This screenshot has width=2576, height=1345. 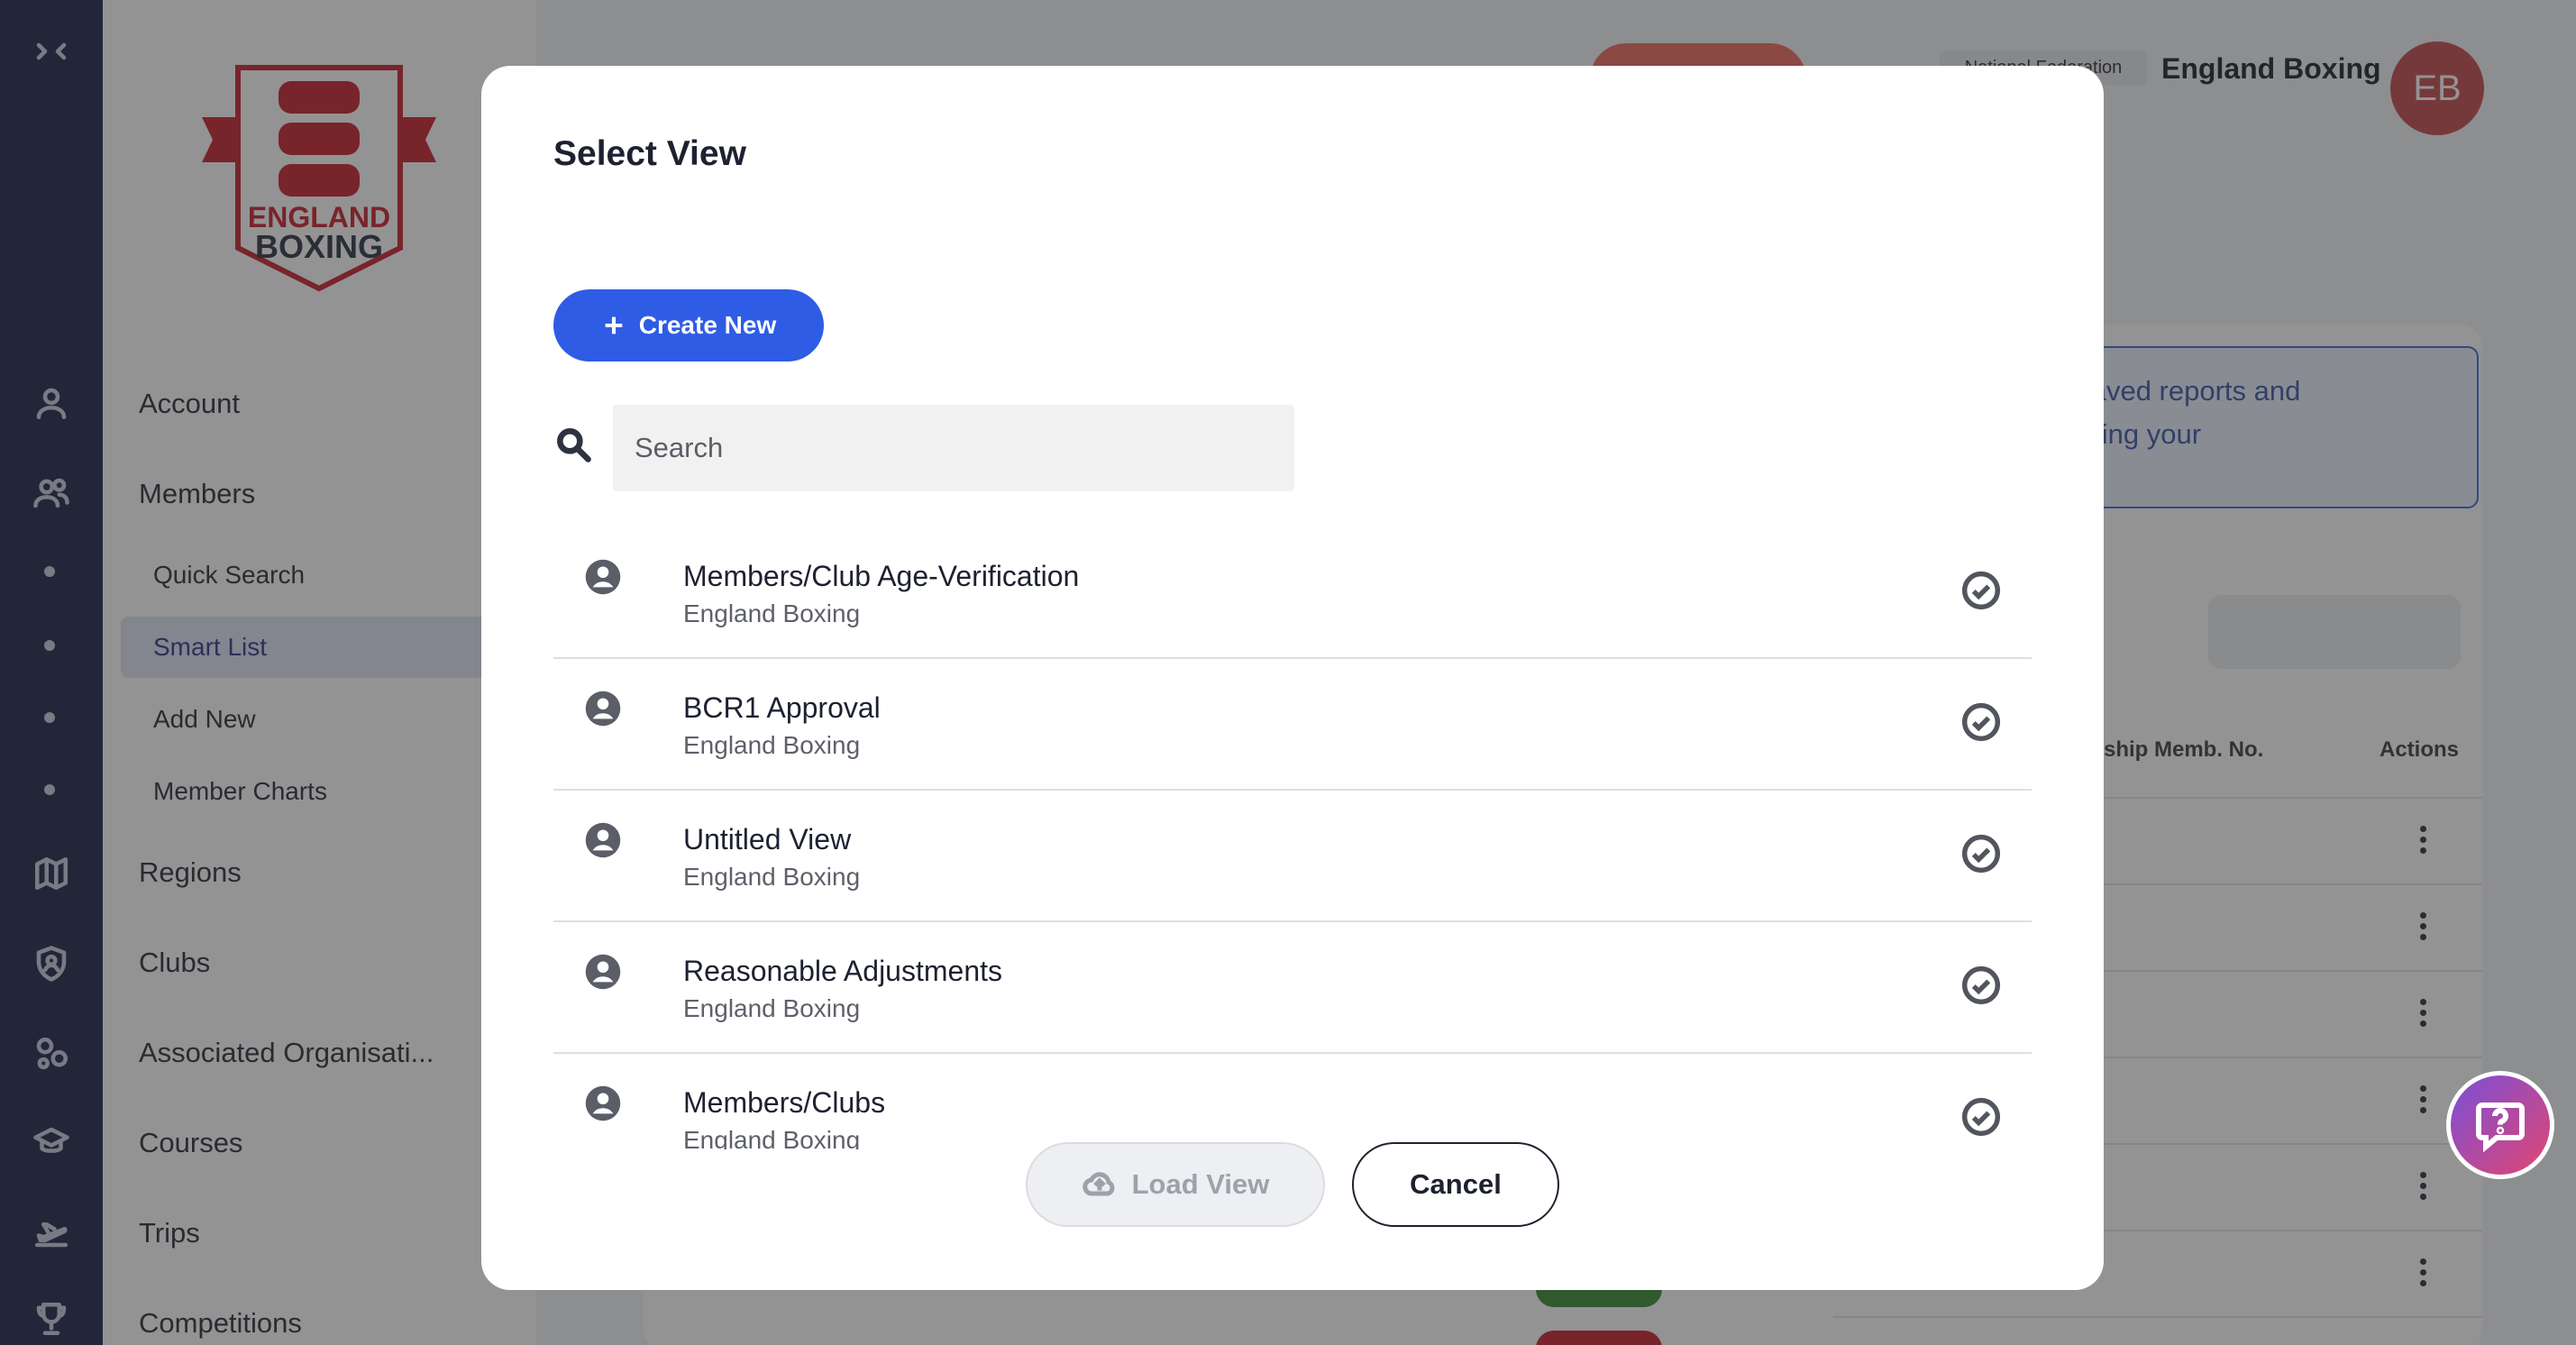 I want to click on list-item: Reasonable Adjustments England Boxing, so click(x=1292, y=988).